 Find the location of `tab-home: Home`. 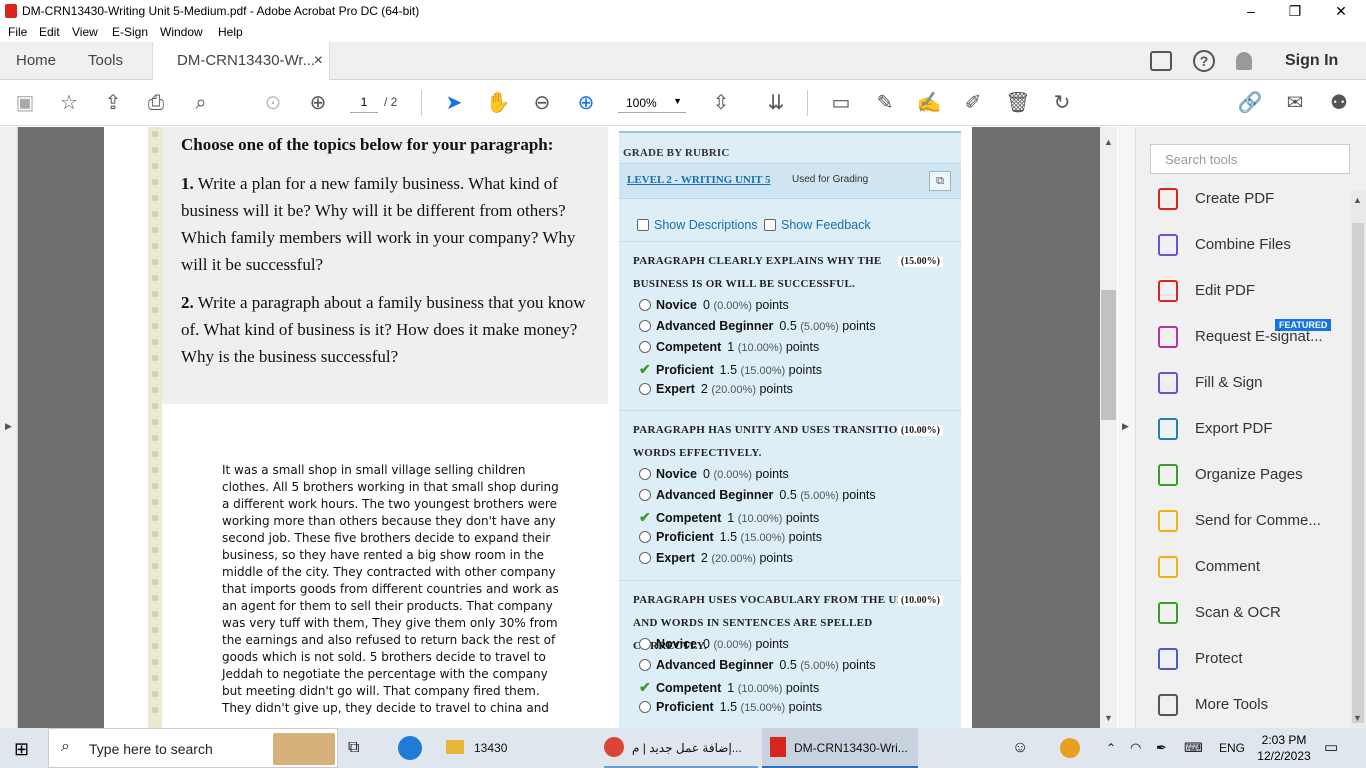

tab-home: Home is located at coordinates (36, 61).